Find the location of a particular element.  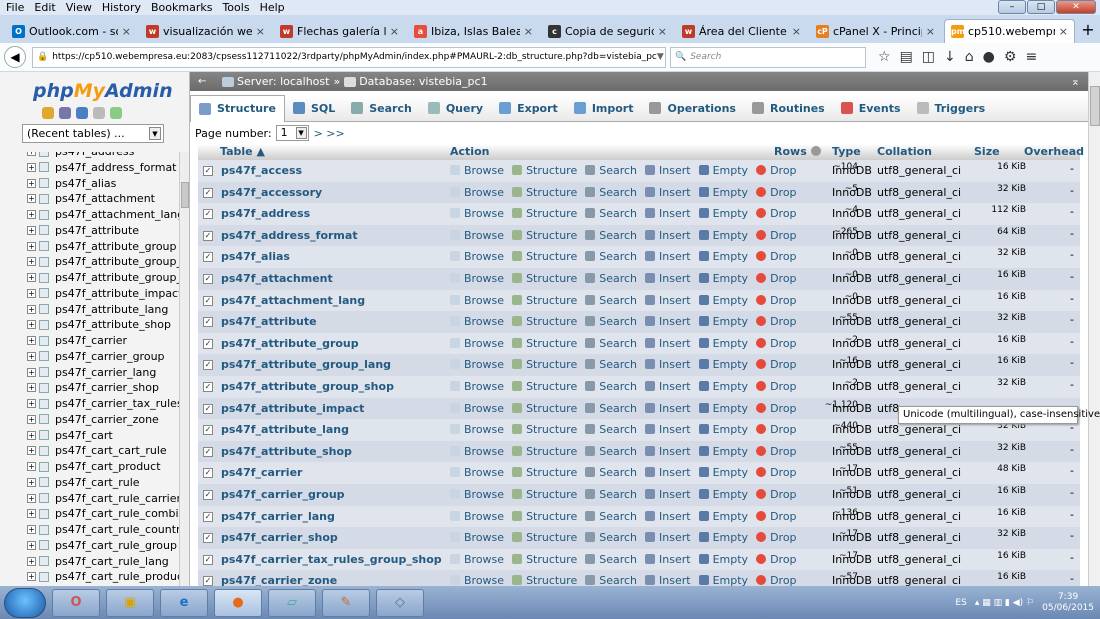

tree-item: + ps47f_attribute_impact is located at coordinates (103, 293).